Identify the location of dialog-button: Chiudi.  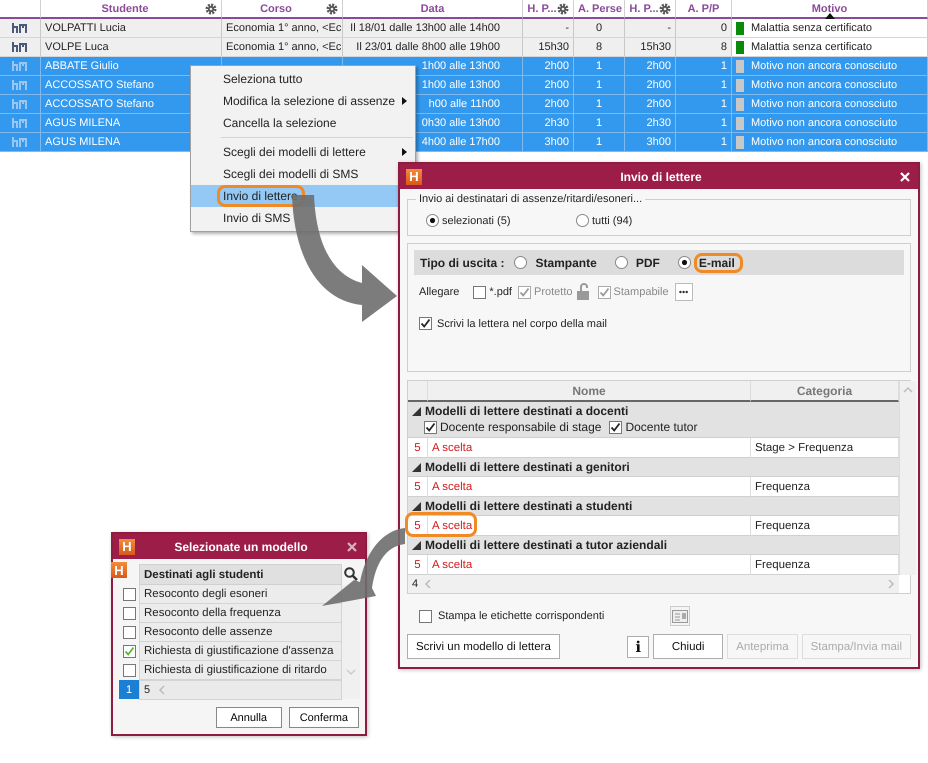
(688, 646).